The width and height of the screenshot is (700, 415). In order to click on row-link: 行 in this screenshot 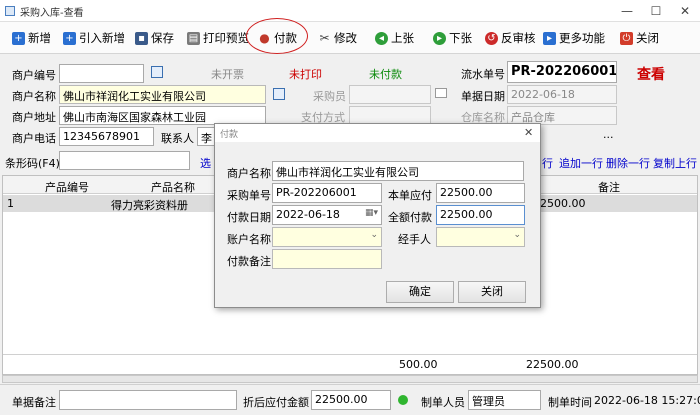, I will do `click(547, 163)`.